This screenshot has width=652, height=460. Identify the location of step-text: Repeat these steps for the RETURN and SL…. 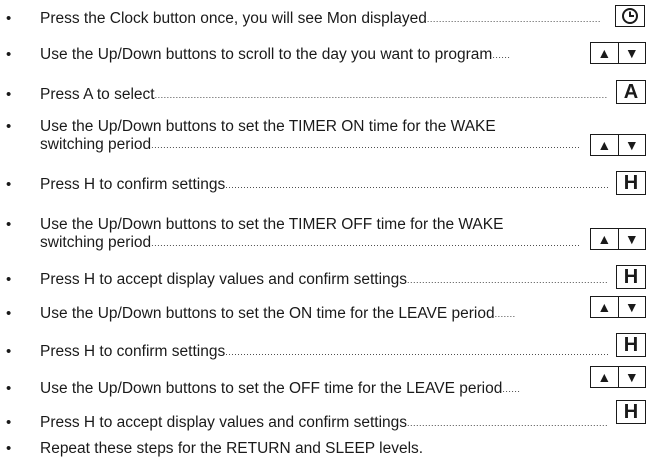
(232, 448).